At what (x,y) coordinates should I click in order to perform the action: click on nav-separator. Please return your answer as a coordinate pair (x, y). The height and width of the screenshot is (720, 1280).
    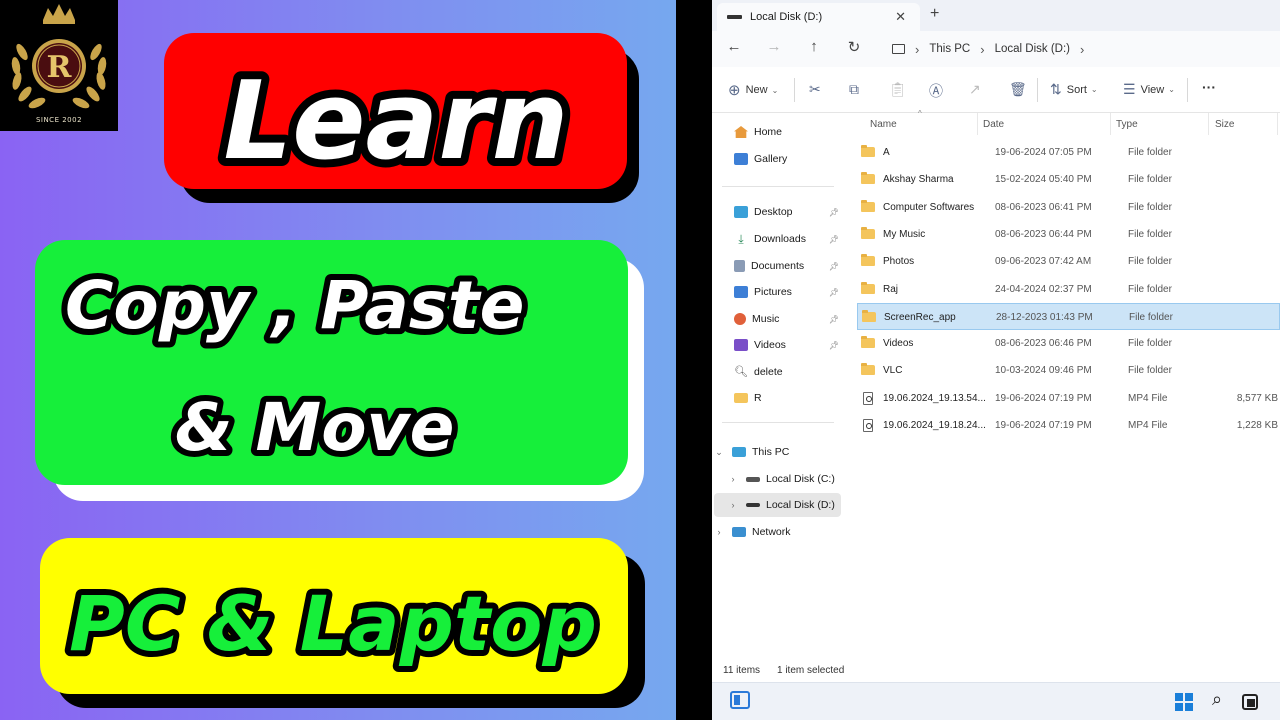
    Looking at the image, I should click on (778, 422).